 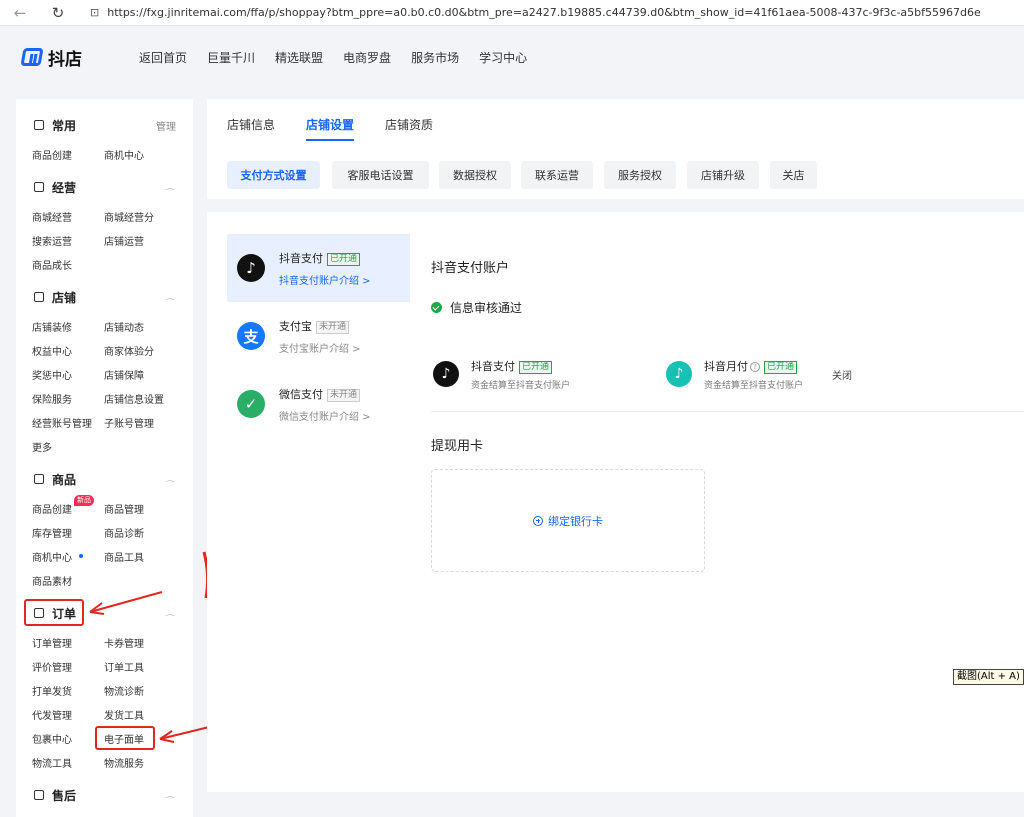 What do you see at coordinates (295, 326) in the screenshot?
I see `payment-name-text: 支付宝` at bounding box center [295, 326].